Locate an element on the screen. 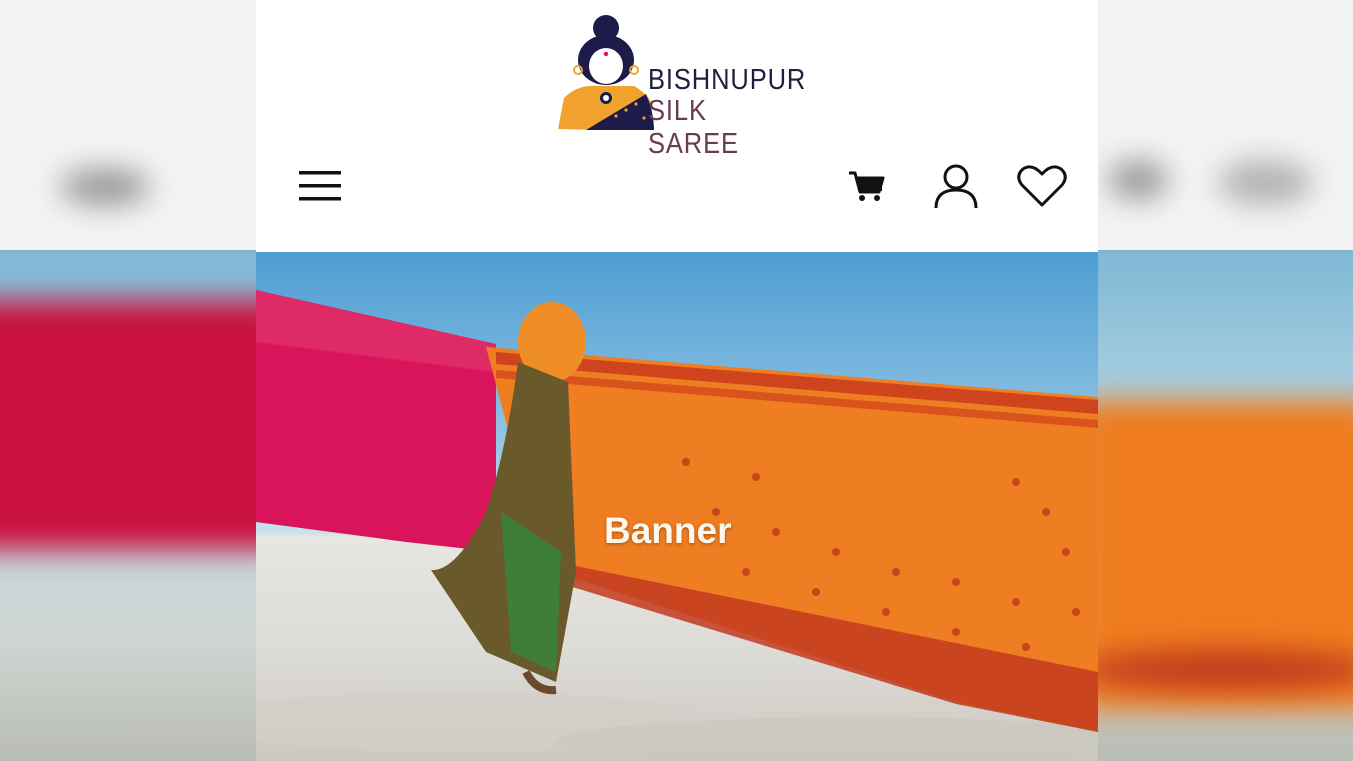 The width and height of the screenshot is (1353, 761). logo-woman-icon is located at coordinates (606, 72).